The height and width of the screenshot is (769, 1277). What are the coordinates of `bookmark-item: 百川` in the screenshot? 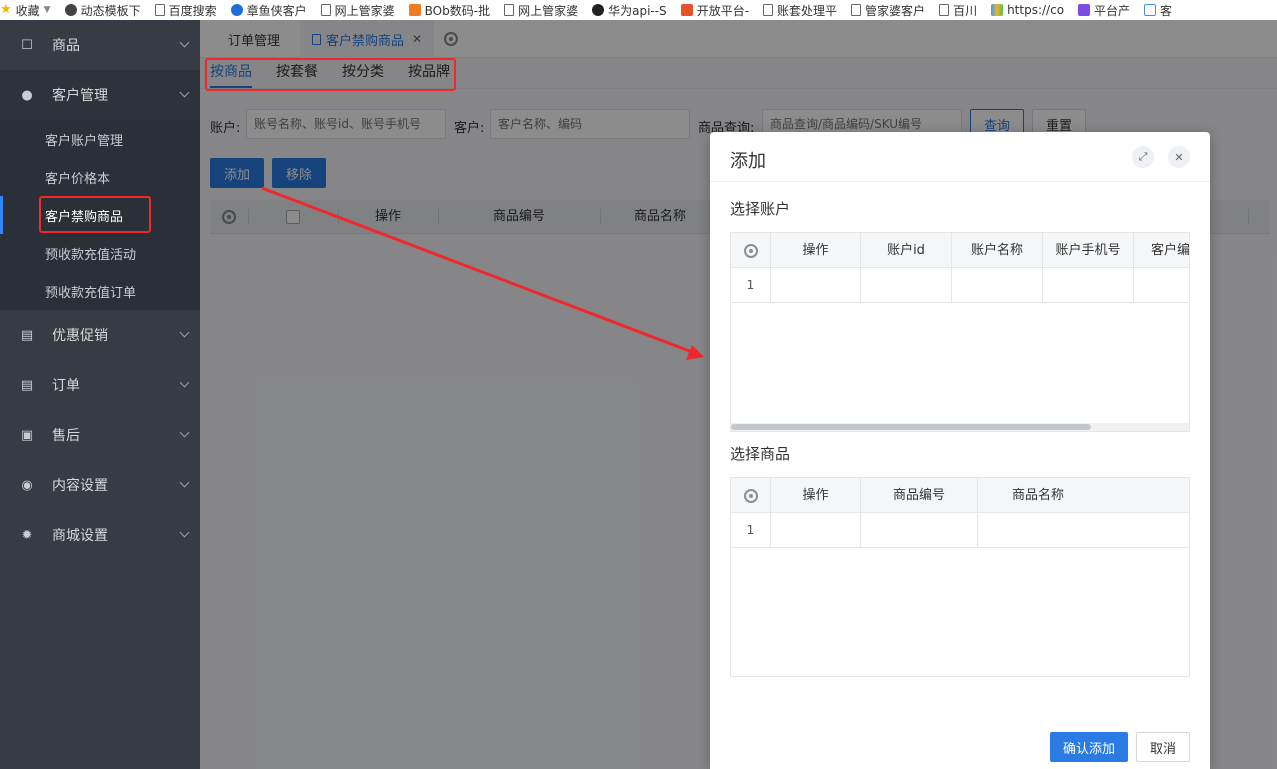 It's located at (958, 10).